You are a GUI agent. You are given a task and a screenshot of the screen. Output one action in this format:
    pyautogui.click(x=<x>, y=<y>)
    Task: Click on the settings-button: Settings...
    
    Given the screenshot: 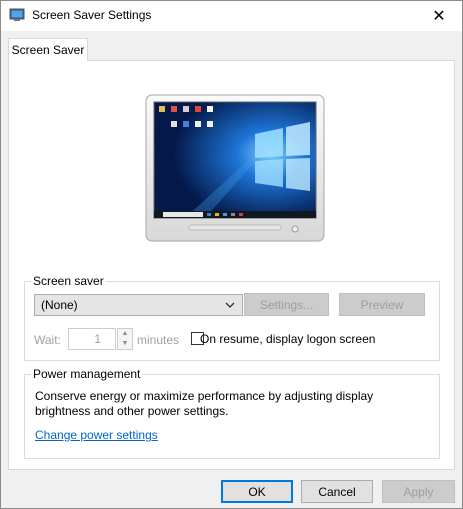 What is the action you would take?
    pyautogui.click(x=286, y=304)
    